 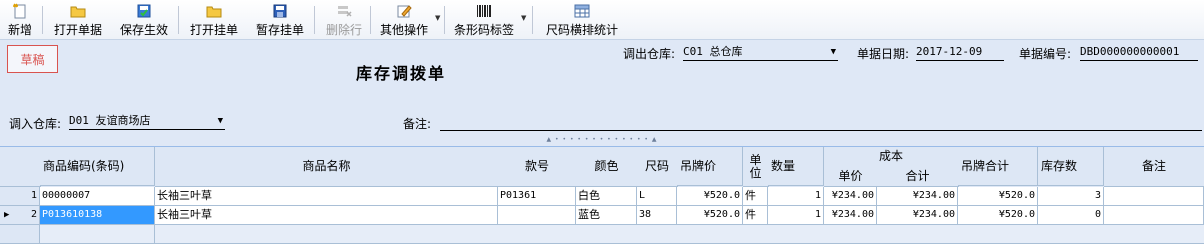 I want to click on cell-color: 蓝色, so click(x=606, y=215).